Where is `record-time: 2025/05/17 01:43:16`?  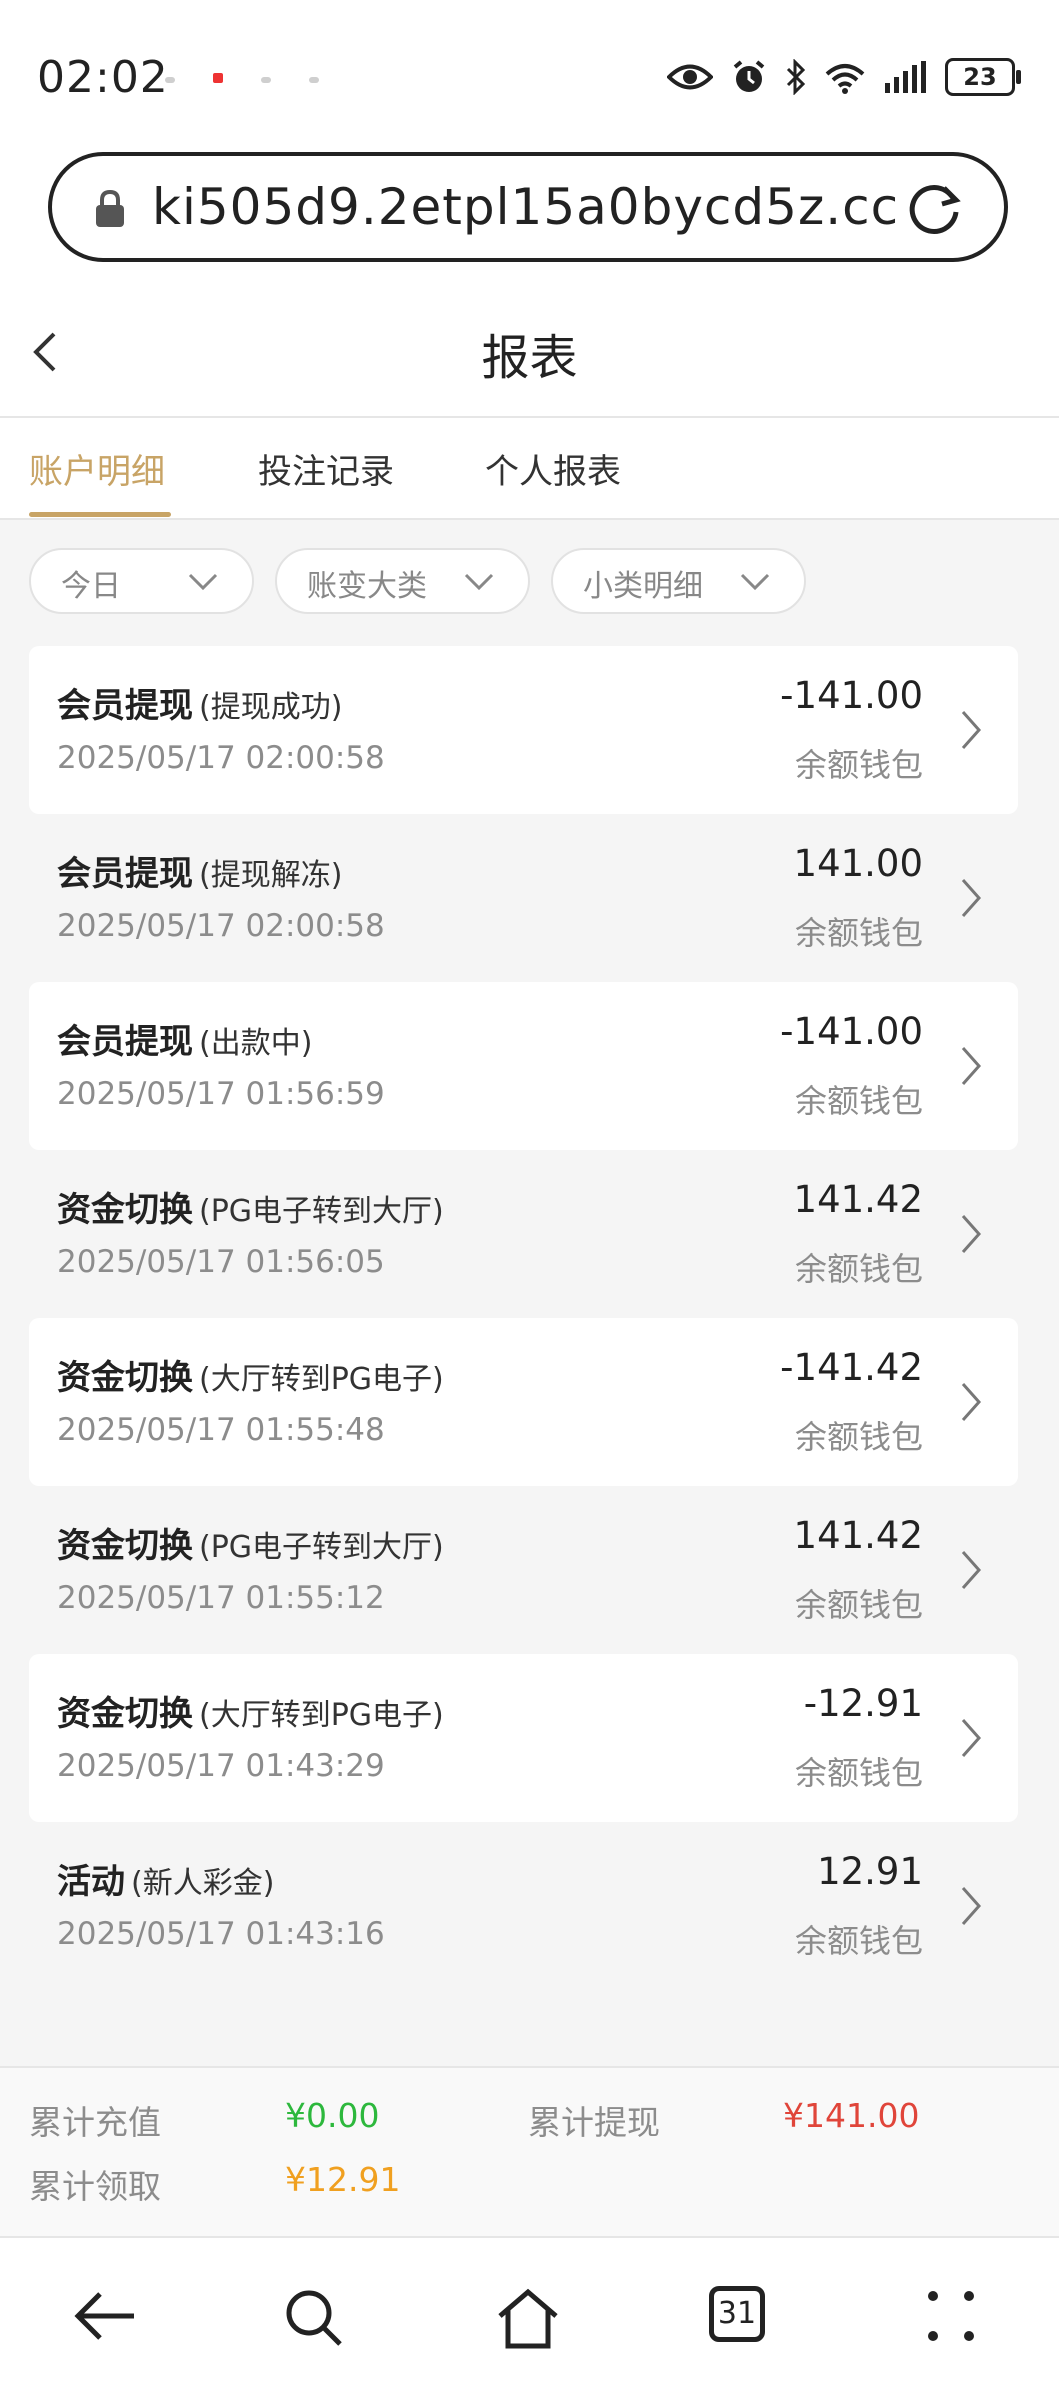 record-time: 2025/05/17 01:43:16 is located at coordinates (221, 1934).